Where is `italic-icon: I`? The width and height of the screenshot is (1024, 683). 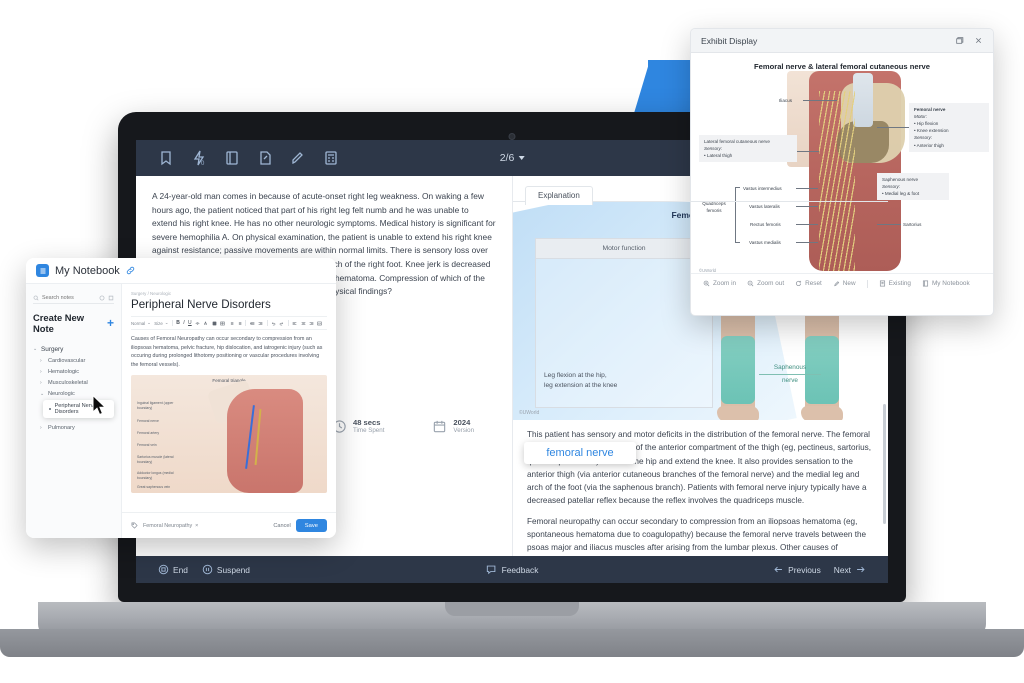
italic-icon: I is located at coordinates (183, 323).